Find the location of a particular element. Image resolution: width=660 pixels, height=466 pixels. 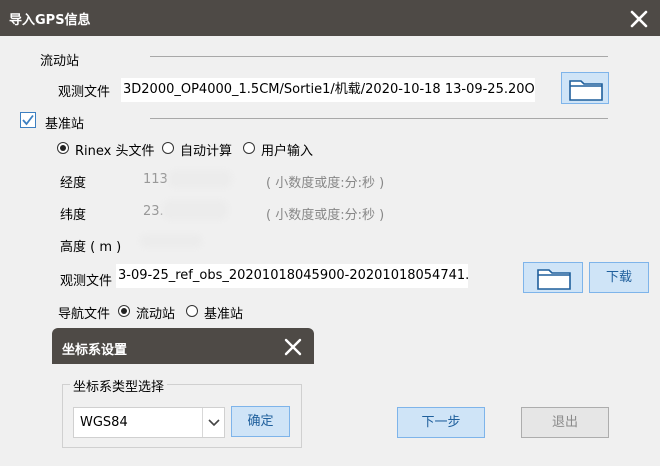

coord-dialog-close-icon is located at coordinates (294, 348).